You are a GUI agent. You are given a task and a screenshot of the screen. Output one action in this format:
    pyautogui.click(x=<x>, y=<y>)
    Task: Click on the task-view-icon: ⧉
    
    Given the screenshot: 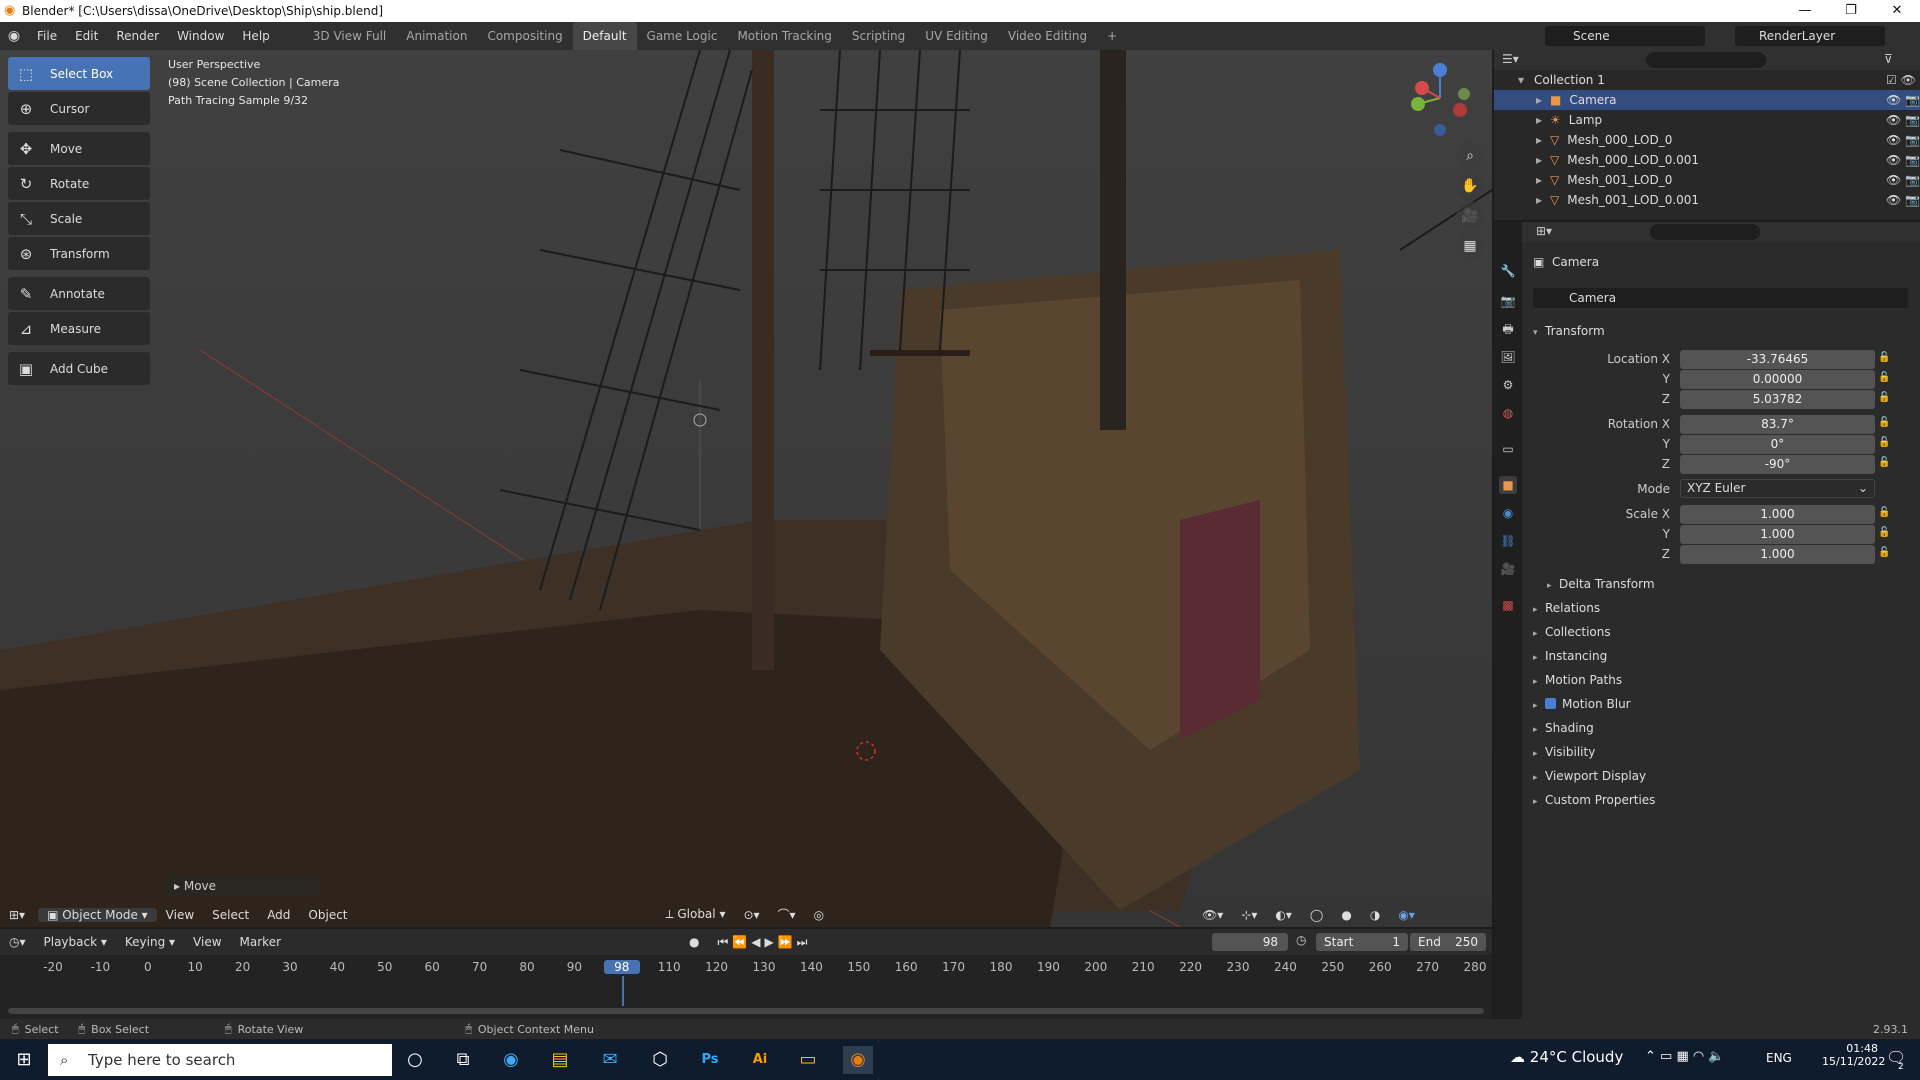 What is the action you would take?
    pyautogui.click(x=463, y=1060)
    